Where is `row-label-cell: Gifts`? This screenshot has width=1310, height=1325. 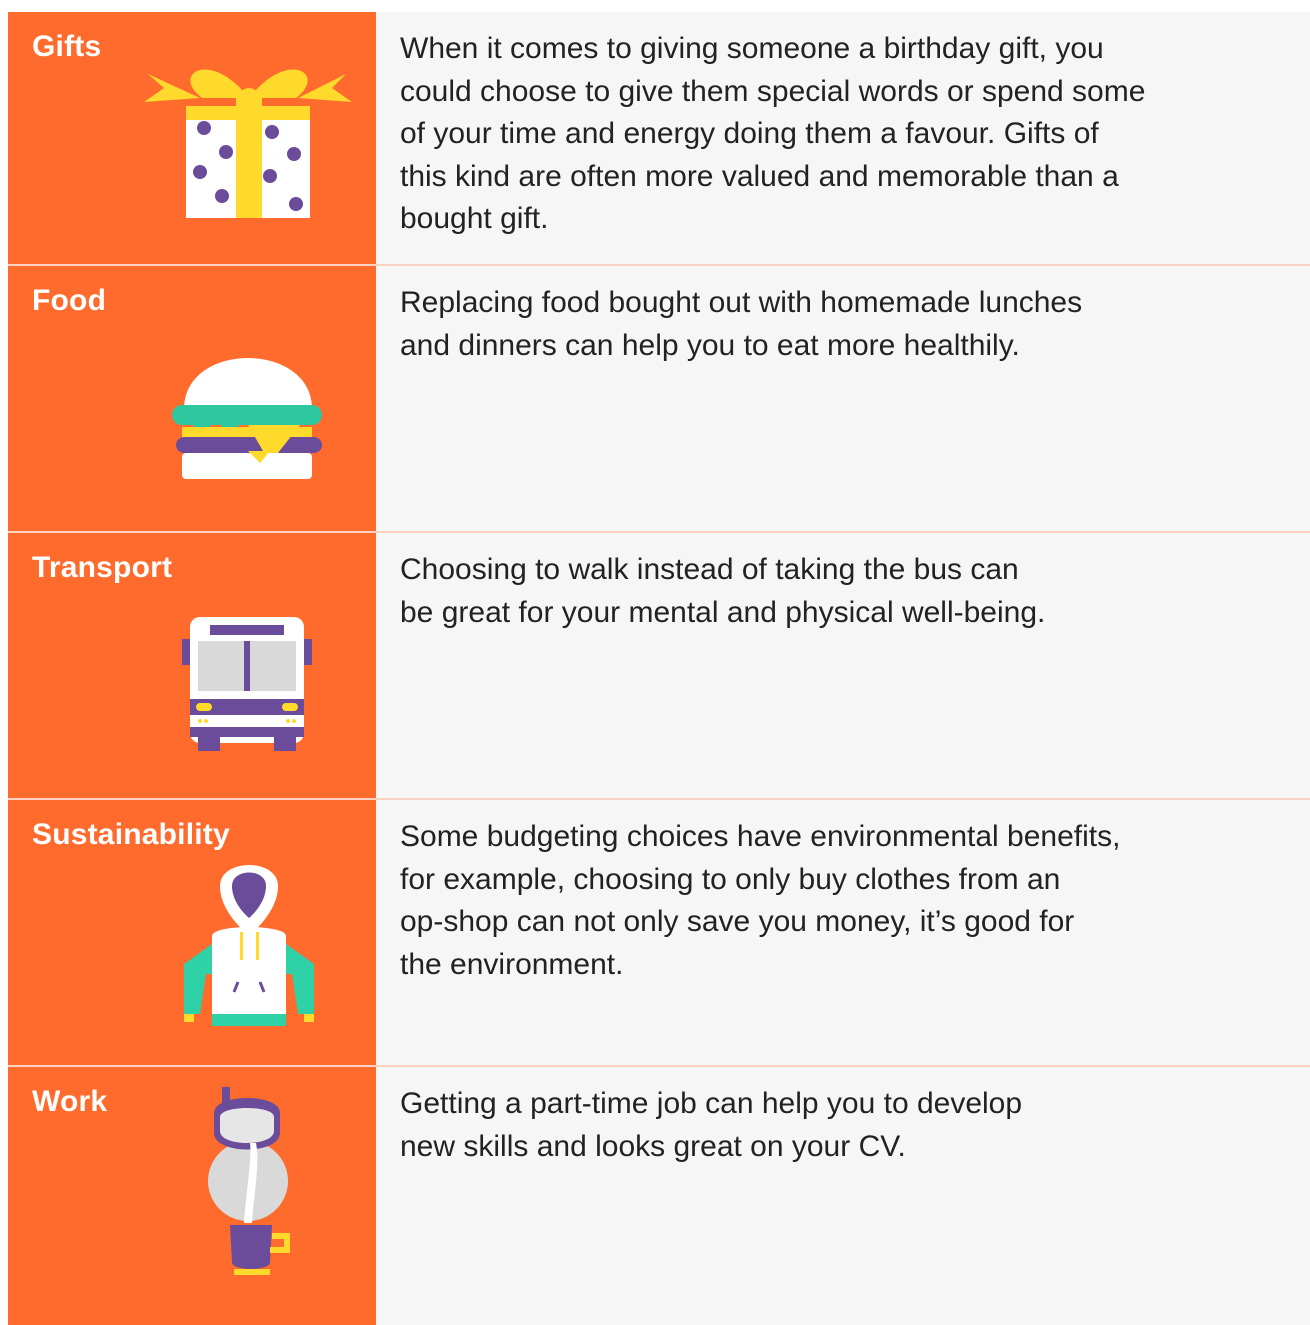
row-label-cell: Gifts is located at coordinates (192, 138).